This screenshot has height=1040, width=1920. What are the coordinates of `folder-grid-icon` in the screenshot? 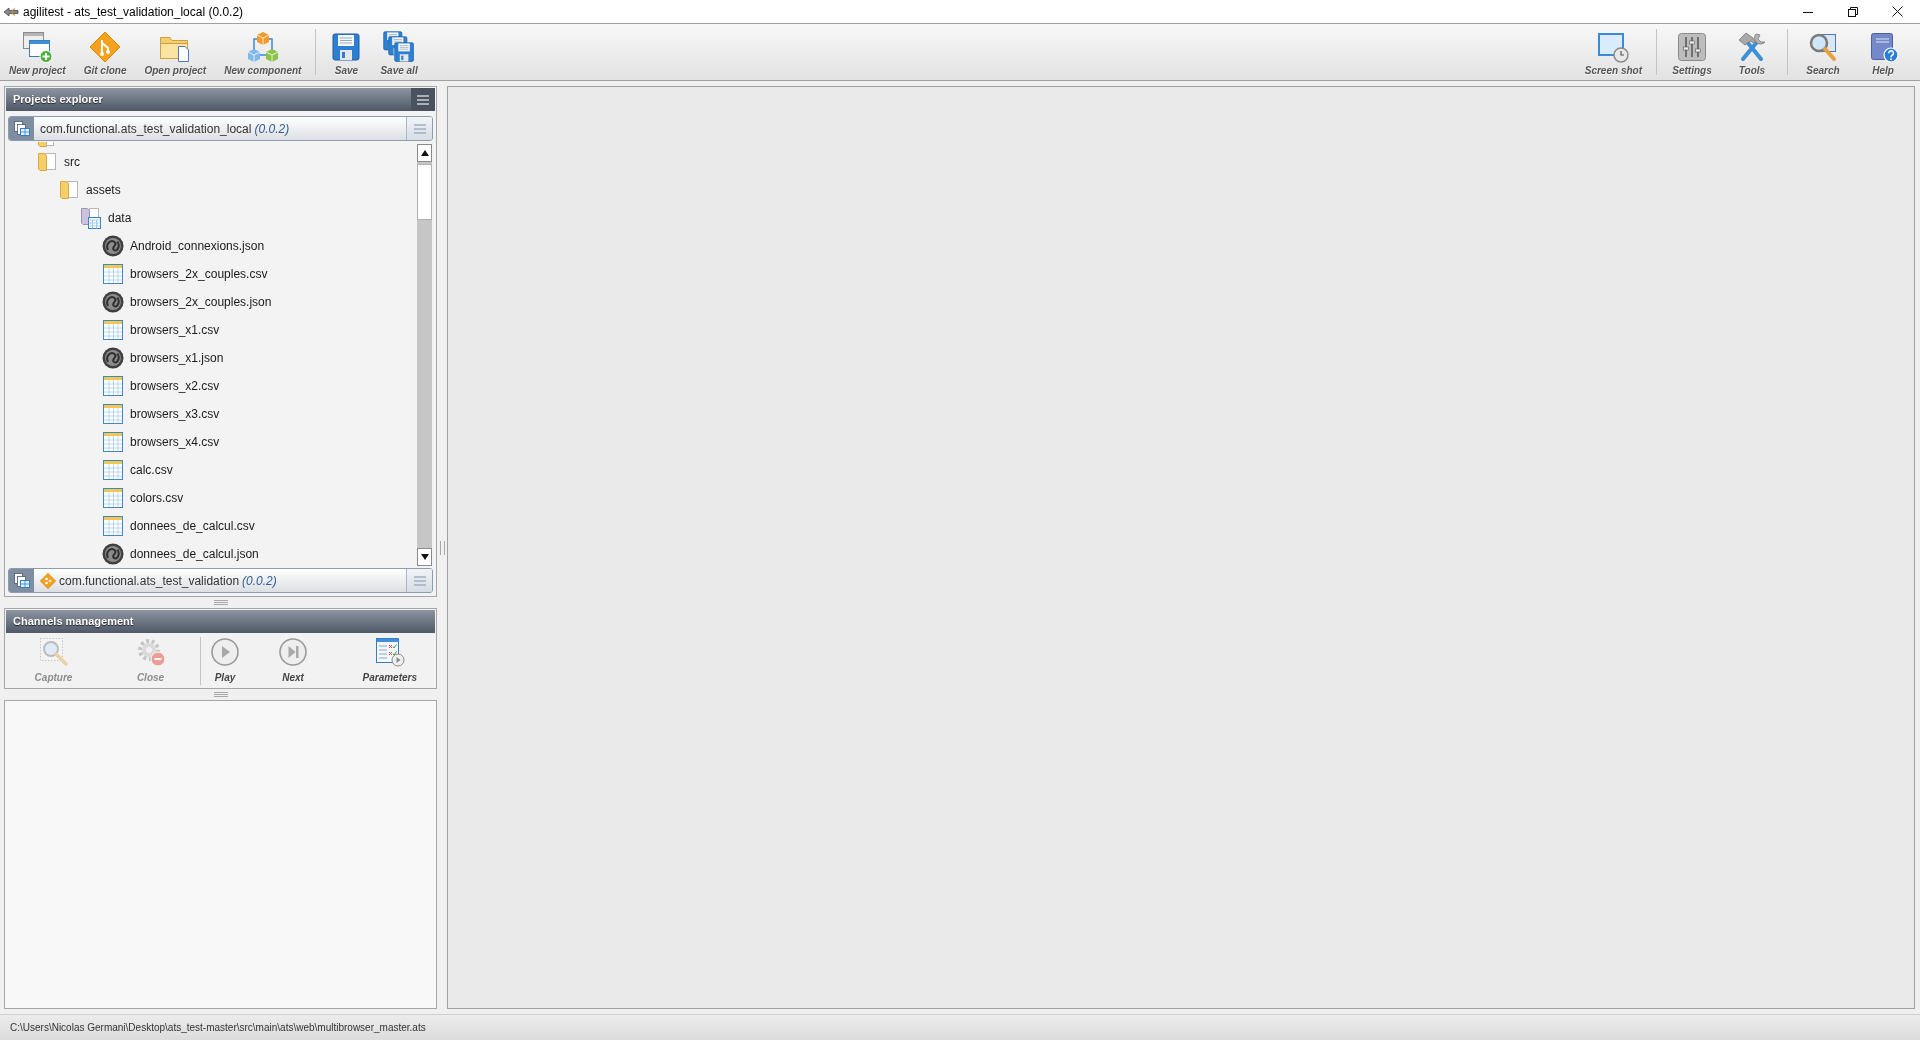 It's located at (91, 218).